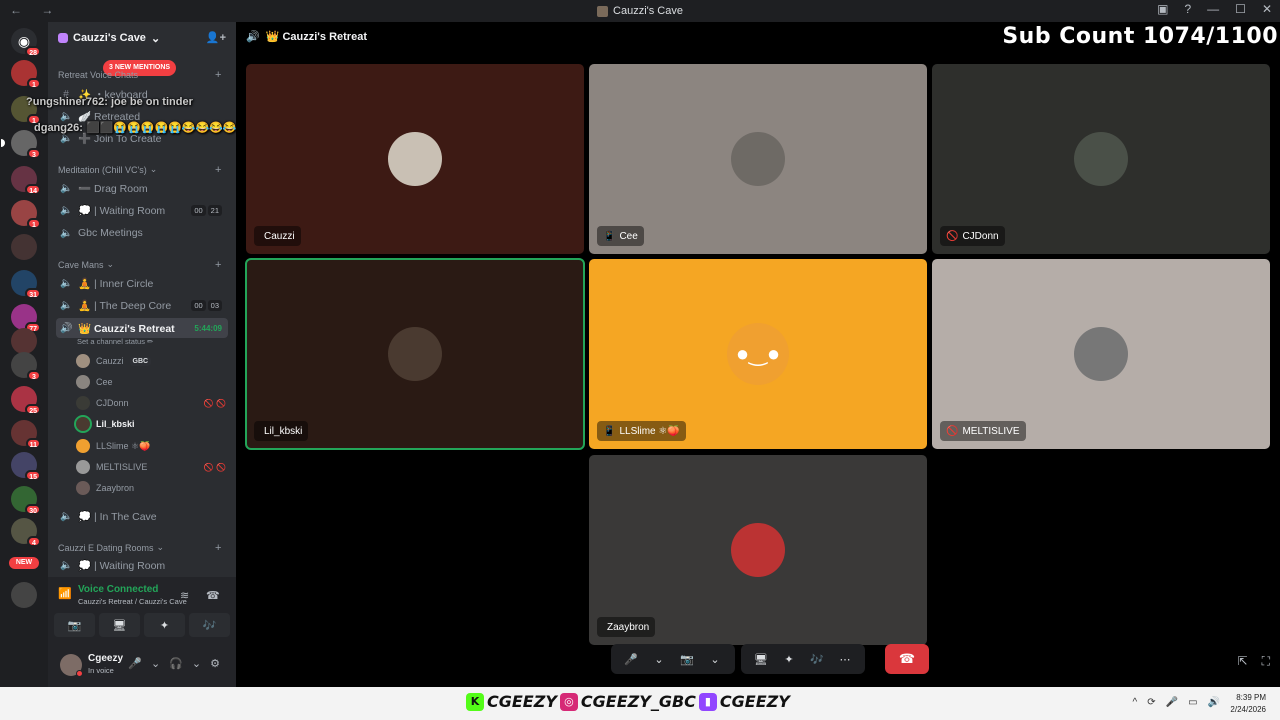  What do you see at coordinates (1151, 702) in the screenshot?
I see `sync-icon: ⟳` at bounding box center [1151, 702].